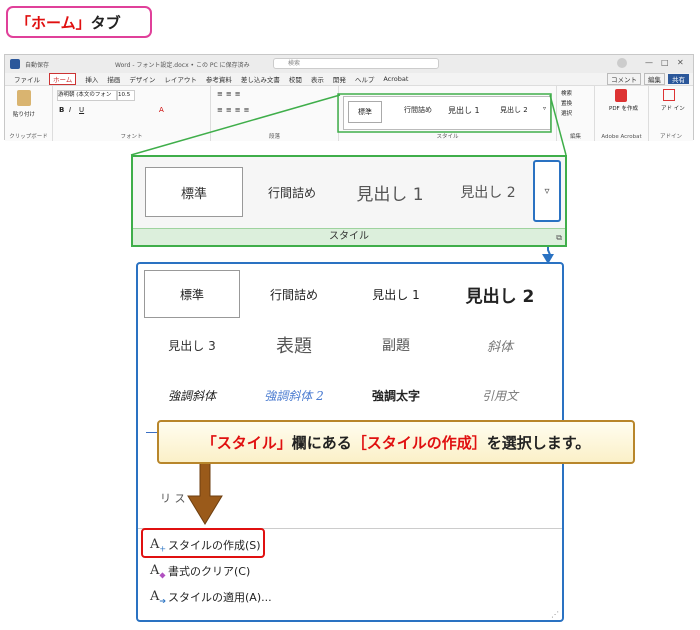 Image resolution: width=700 pixels, height=630 pixels. I want to click on callout-b1: ［, so click(359, 442).